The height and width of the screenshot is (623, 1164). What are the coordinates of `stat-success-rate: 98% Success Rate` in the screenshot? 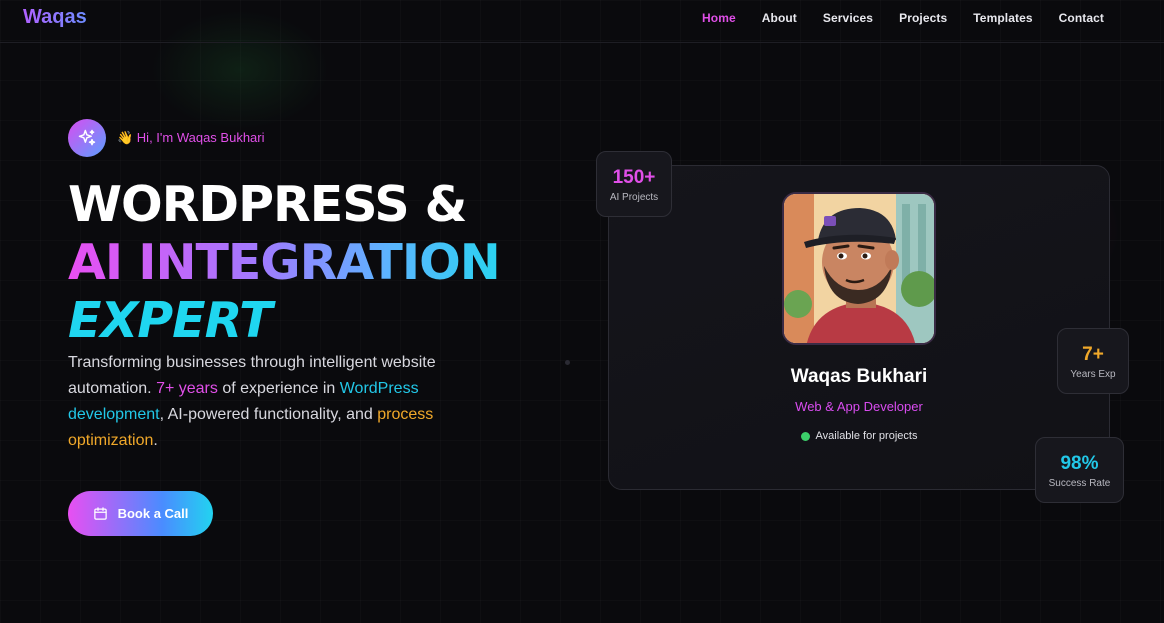 It's located at (1079, 470).